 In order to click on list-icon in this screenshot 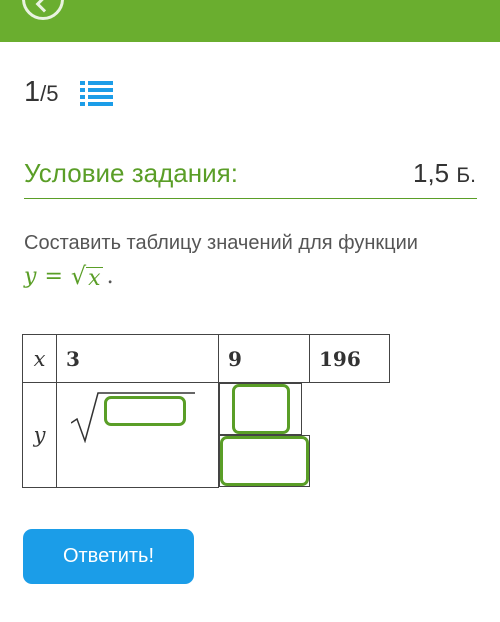, I will do `click(96, 93)`.